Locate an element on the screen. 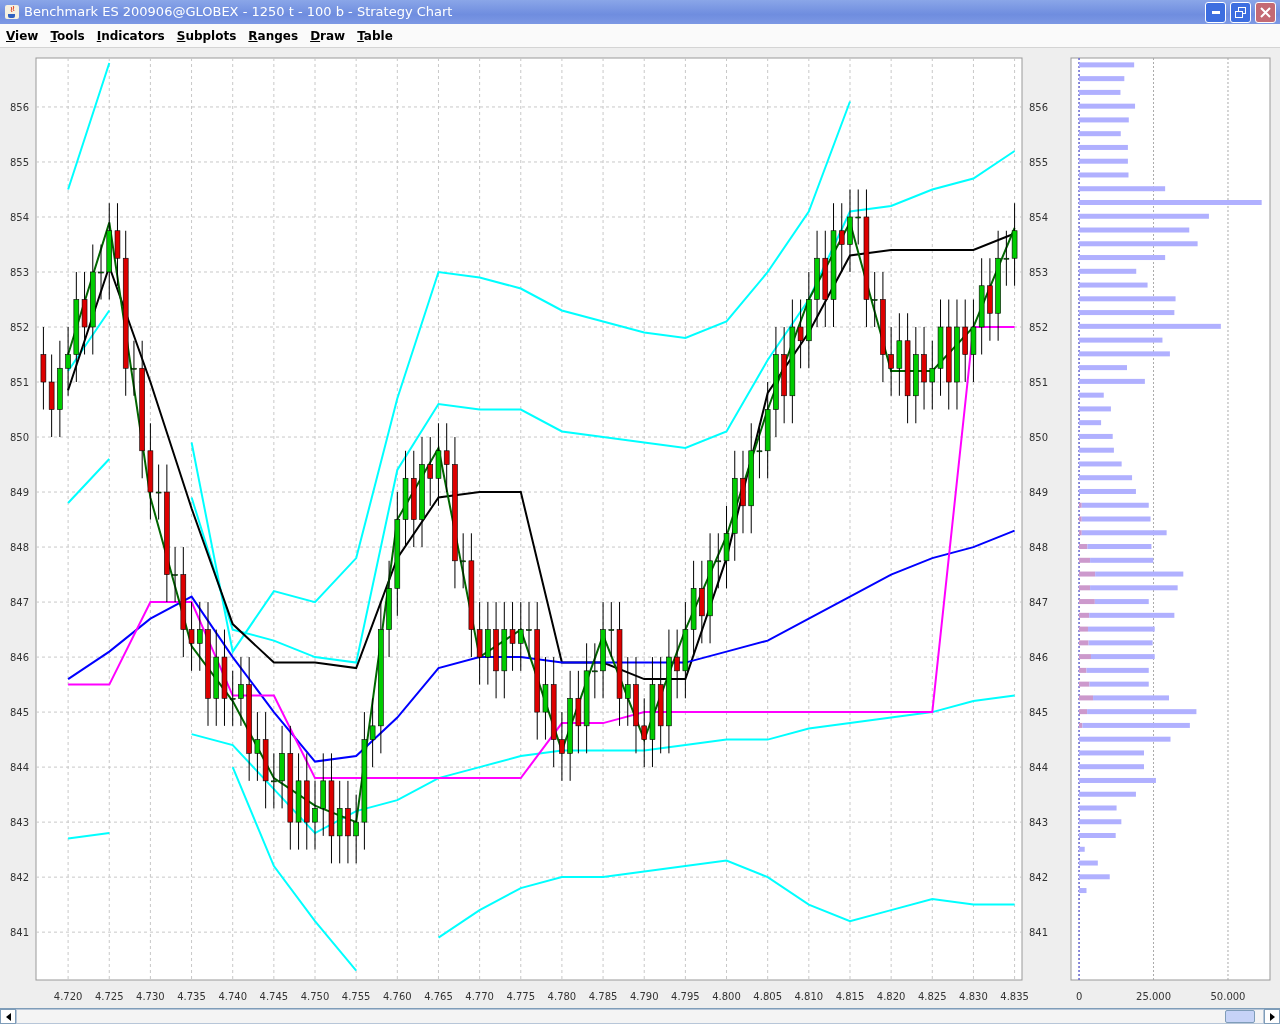 The height and width of the screenshot is (1024, 1280). x-axis-label: 4.745 is located at coordinates (274, 996).